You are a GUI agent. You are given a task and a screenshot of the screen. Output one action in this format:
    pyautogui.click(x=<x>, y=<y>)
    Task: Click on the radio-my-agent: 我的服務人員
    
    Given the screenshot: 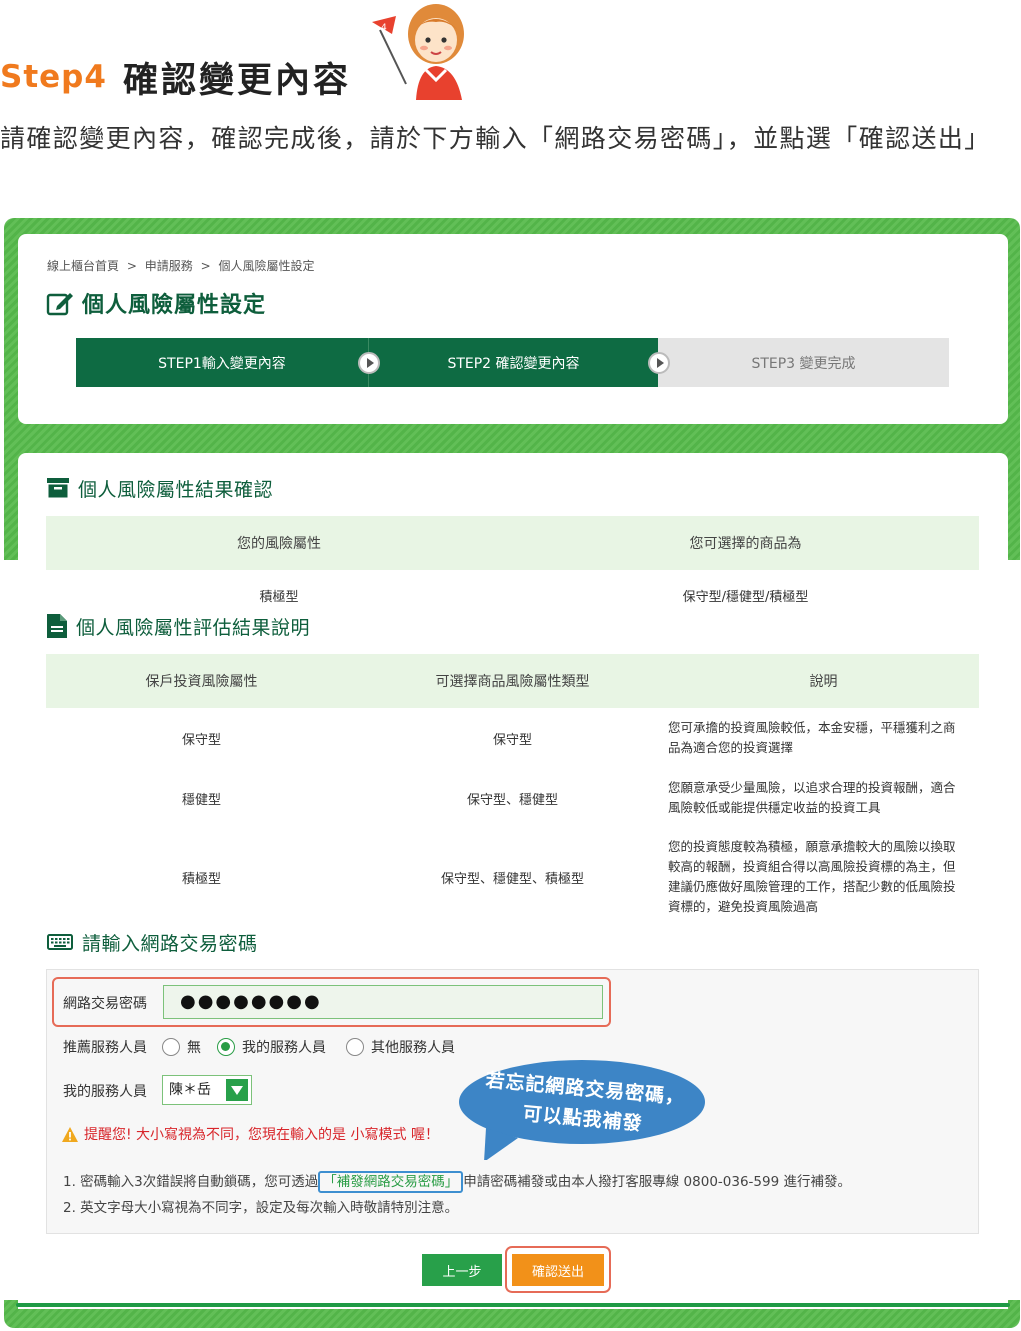 What is the action you would take?
    pyautogui.click(x=271, y=1047)
    